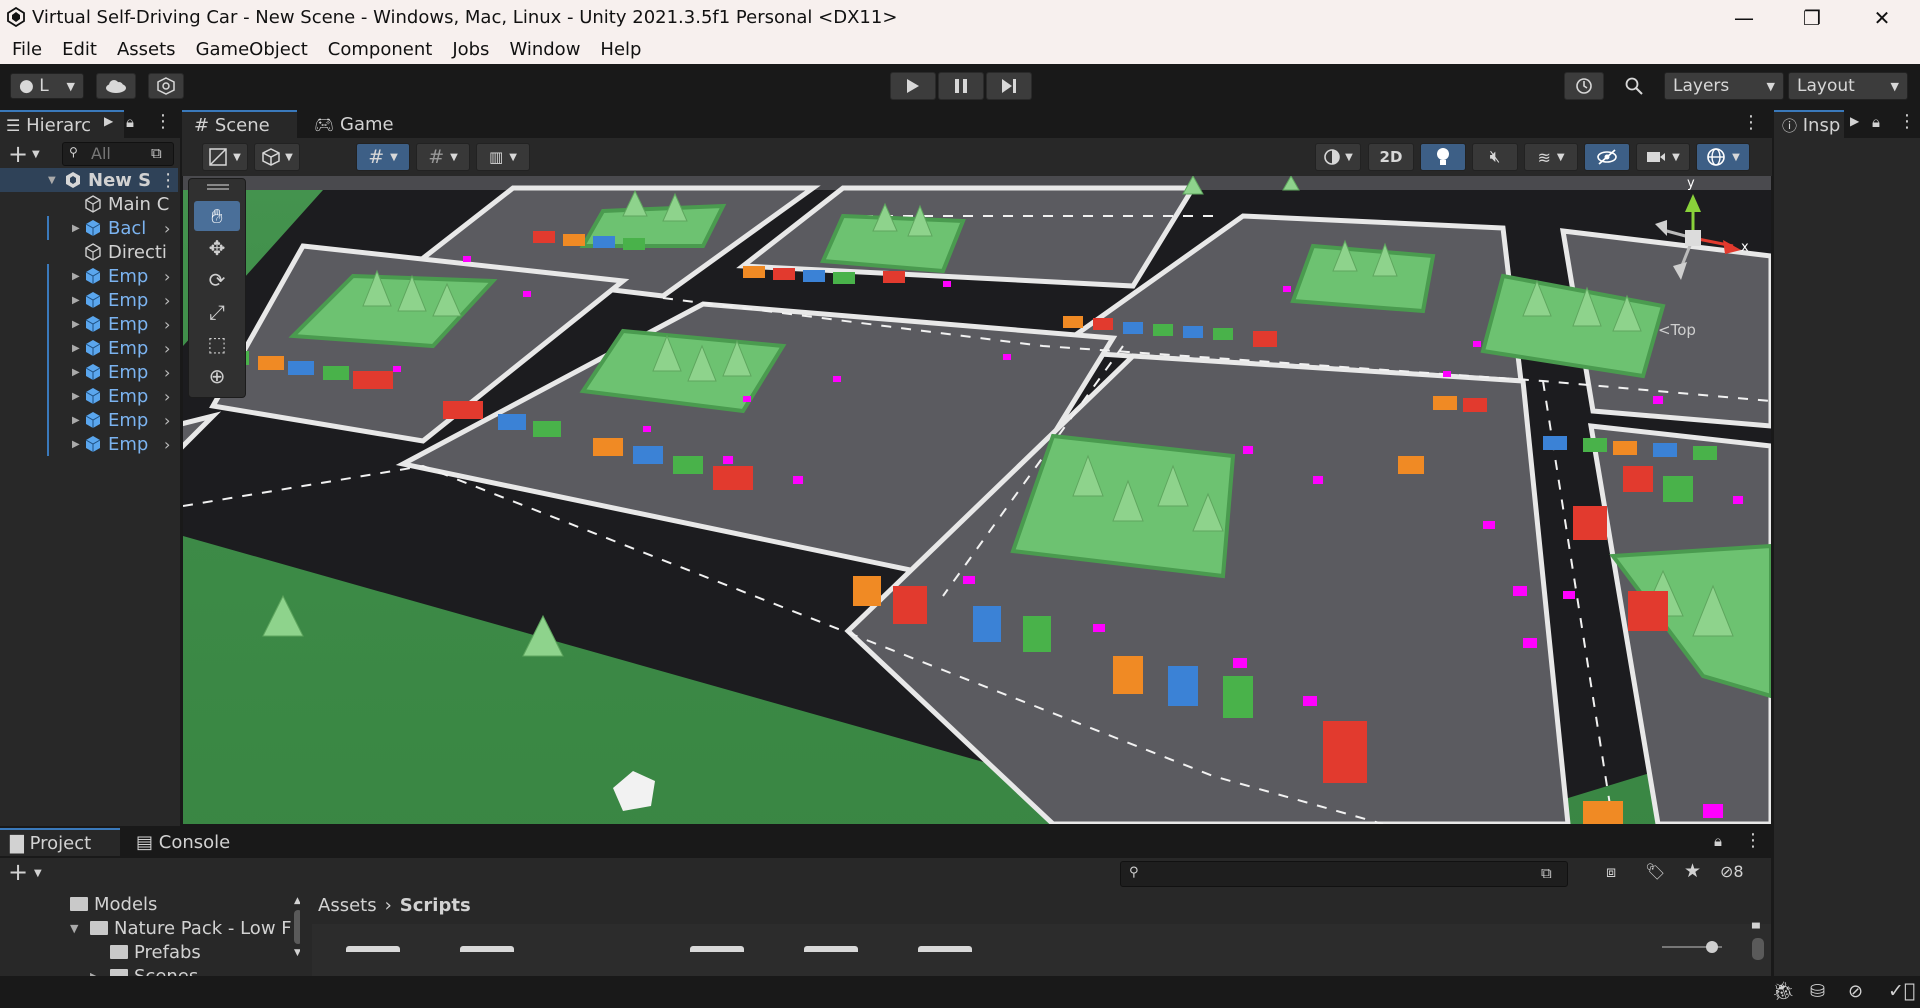 This screenshot has height=1008, width=1920. Describe the element at coordinates (1611, 872) in the screenshot. I see `filter-by-type-icon: ⧈` at that location.